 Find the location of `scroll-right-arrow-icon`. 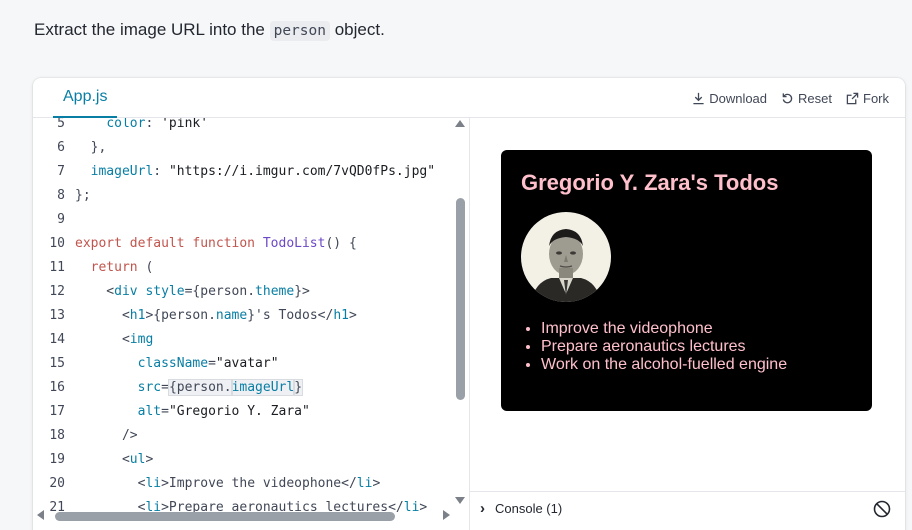

scroll-right-arrow-icon is located at coordinates (446, 515).